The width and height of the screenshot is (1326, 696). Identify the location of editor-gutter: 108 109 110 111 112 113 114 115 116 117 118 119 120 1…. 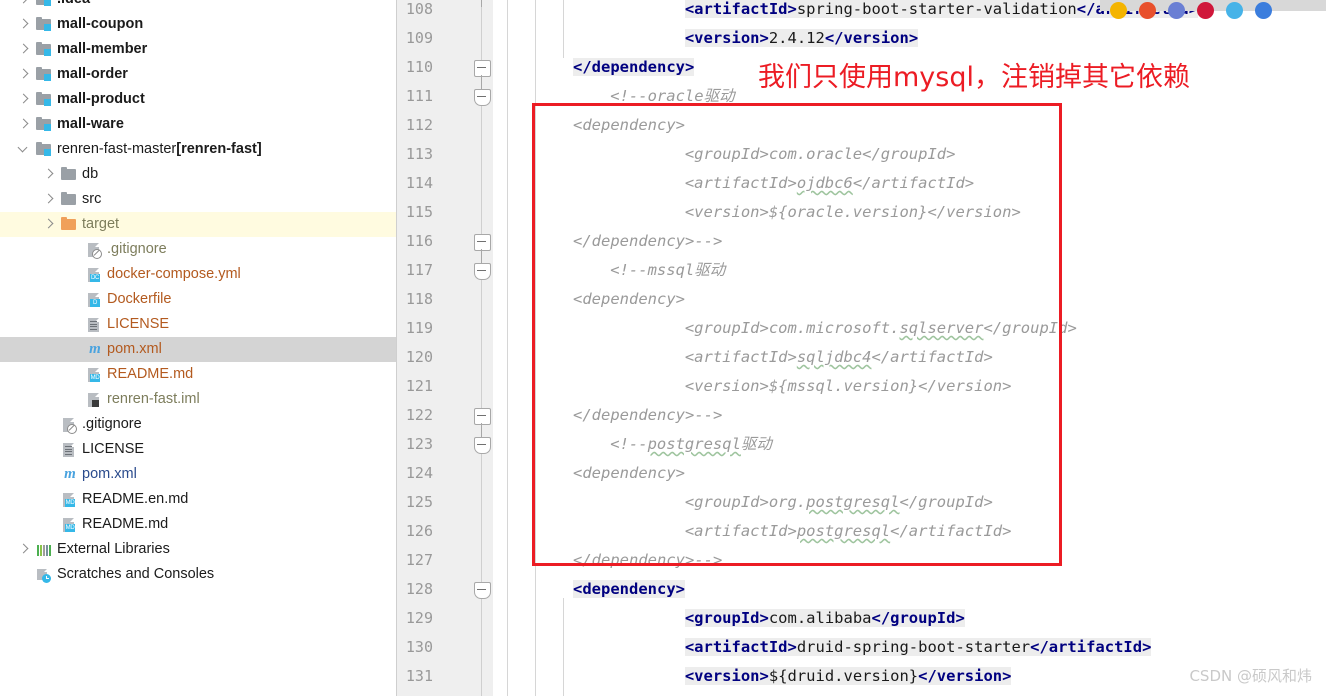
(444, 348).